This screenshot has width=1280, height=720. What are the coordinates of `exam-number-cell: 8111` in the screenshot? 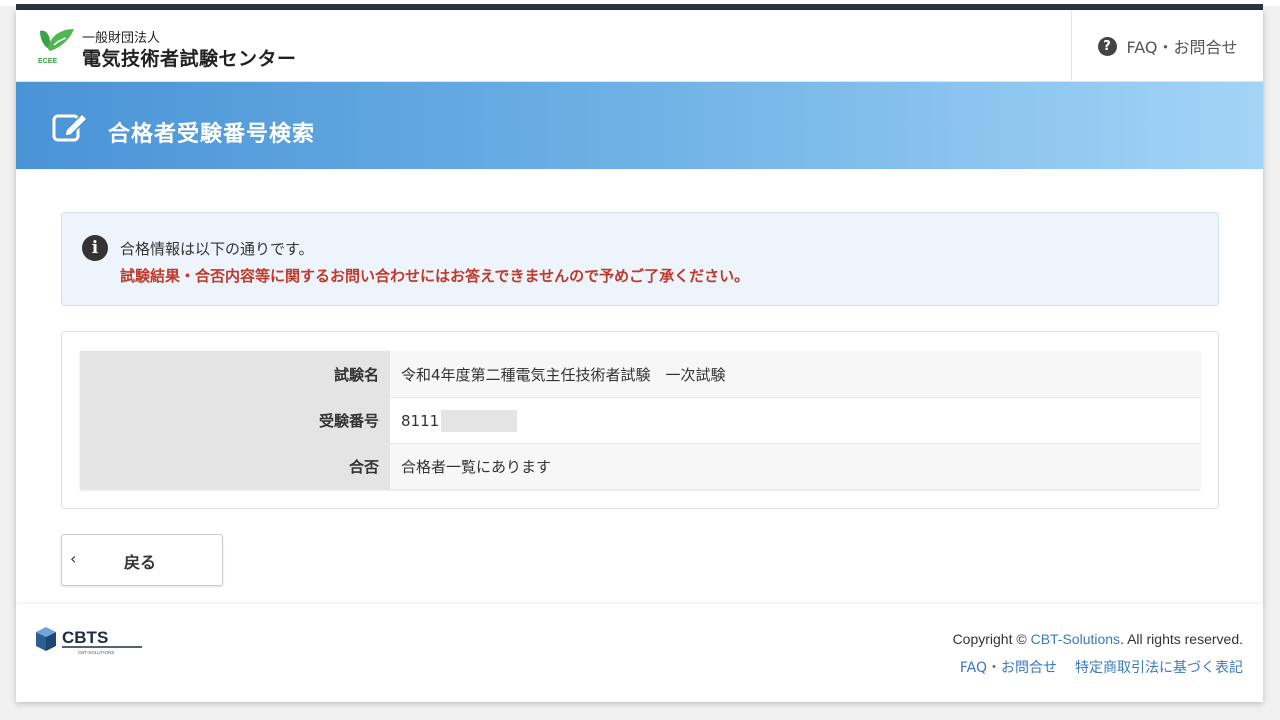 It's located at (795, 420).